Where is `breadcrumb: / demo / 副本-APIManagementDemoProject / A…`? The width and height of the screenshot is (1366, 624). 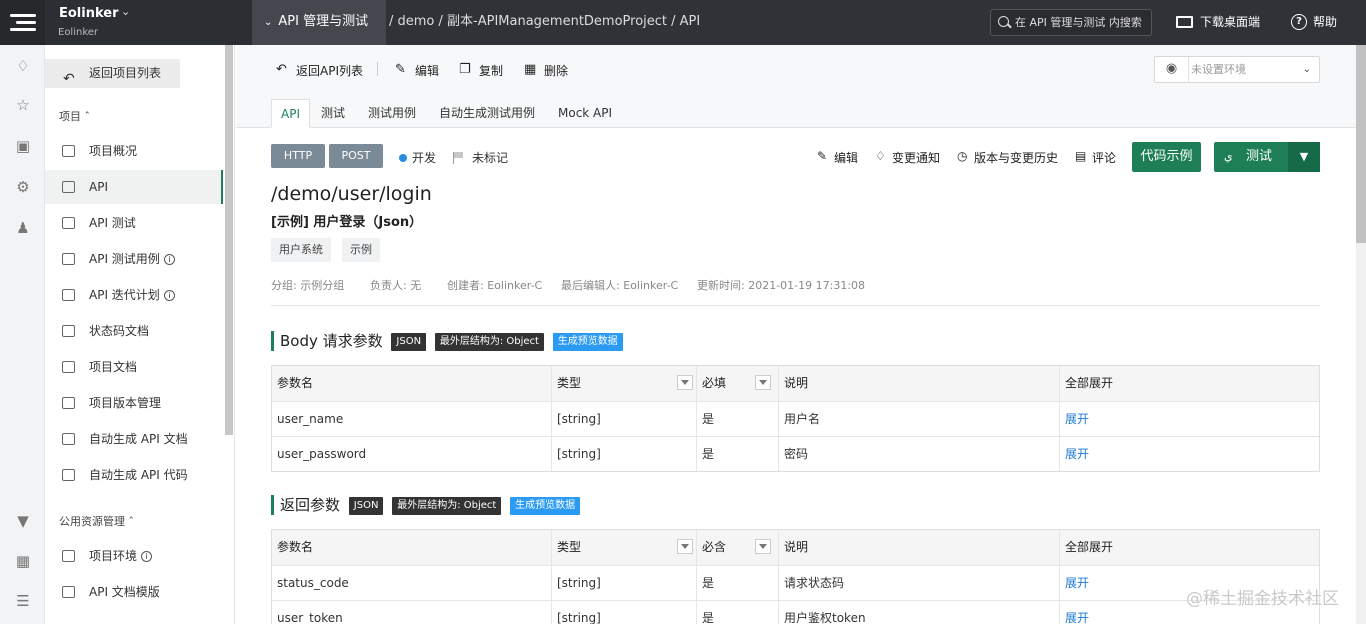 breadcrumb: / demo / 副本-APIManagementDemoProject / A… is located at coordinates (544, 22).